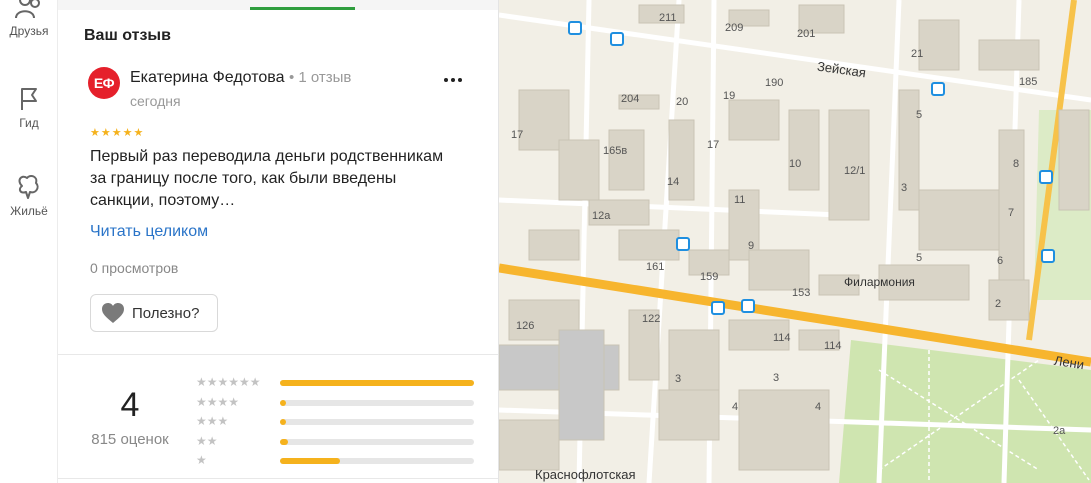  I want to click on street-label: Краснофлотская, so click(585, 474).